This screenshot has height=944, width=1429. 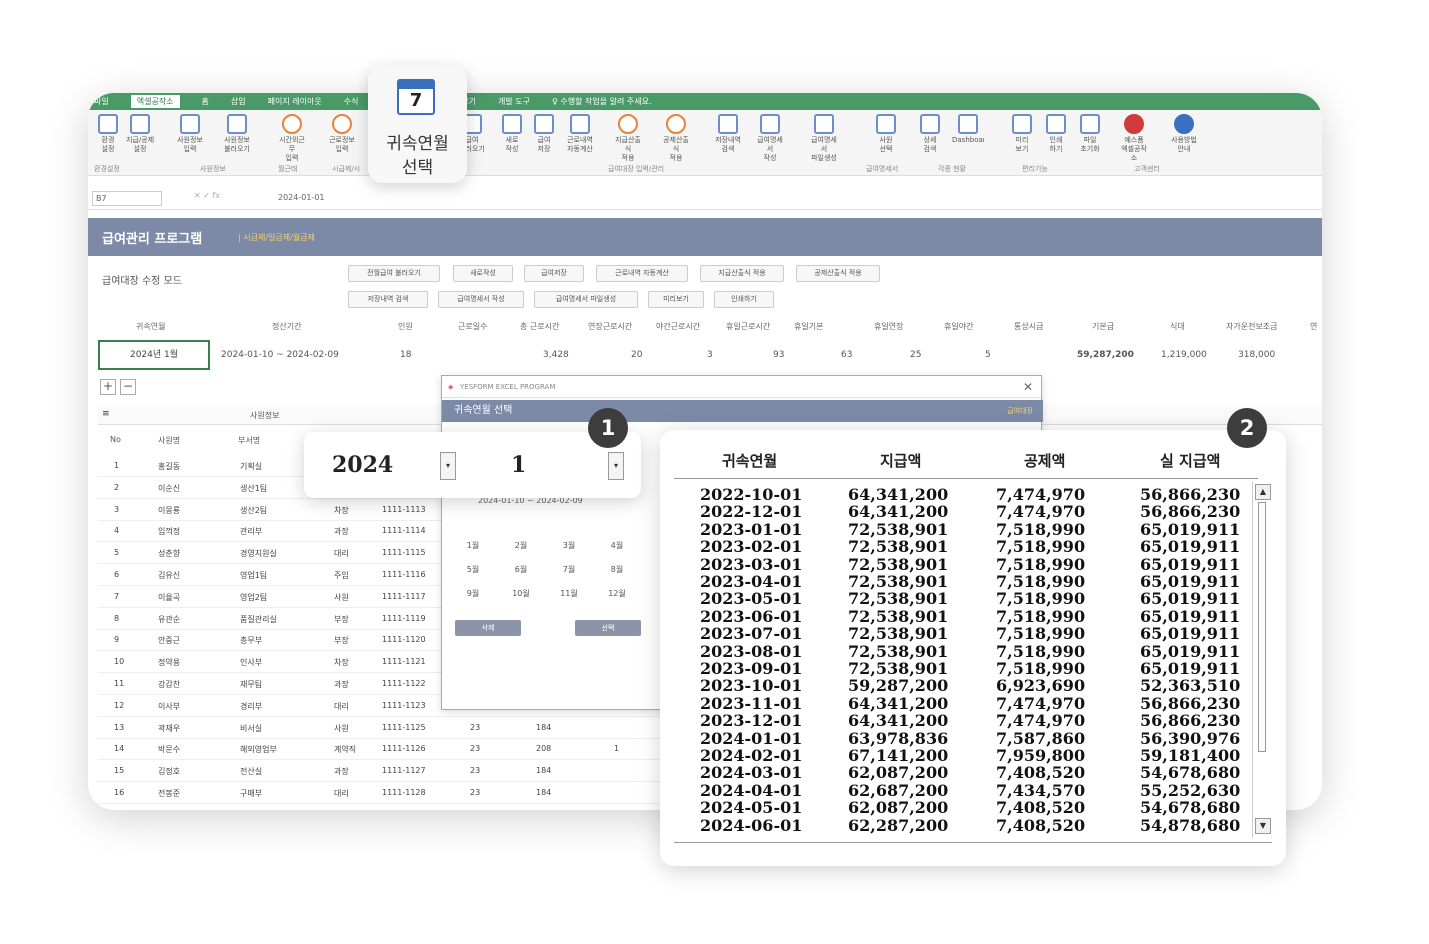 I want to click on toolbar-button: 공제산출식 적용, so click(x=838, y=273).